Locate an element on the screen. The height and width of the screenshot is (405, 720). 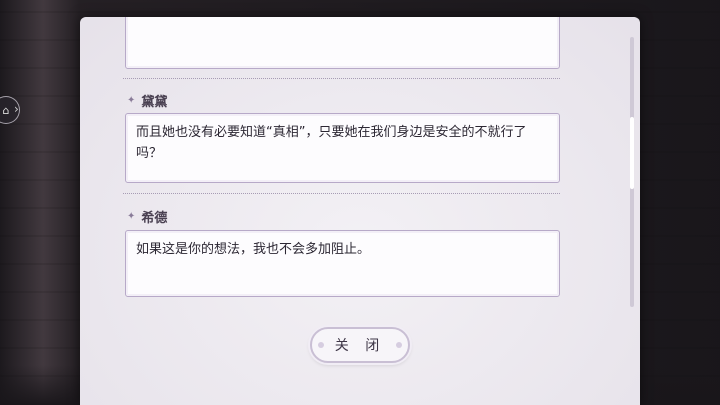
speaker-name: ✦ 希德 is located at coordinates (147, 216).